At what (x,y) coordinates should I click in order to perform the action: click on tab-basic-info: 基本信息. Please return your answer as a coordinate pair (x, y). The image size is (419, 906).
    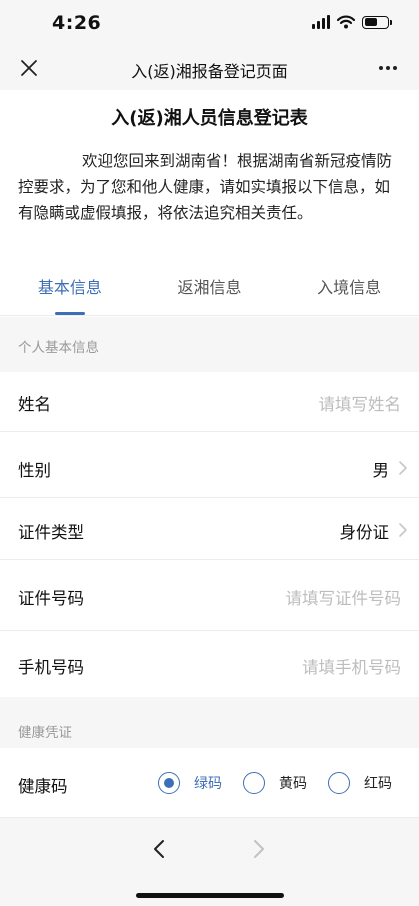
    Looking at the image, I should click on (70, 286).